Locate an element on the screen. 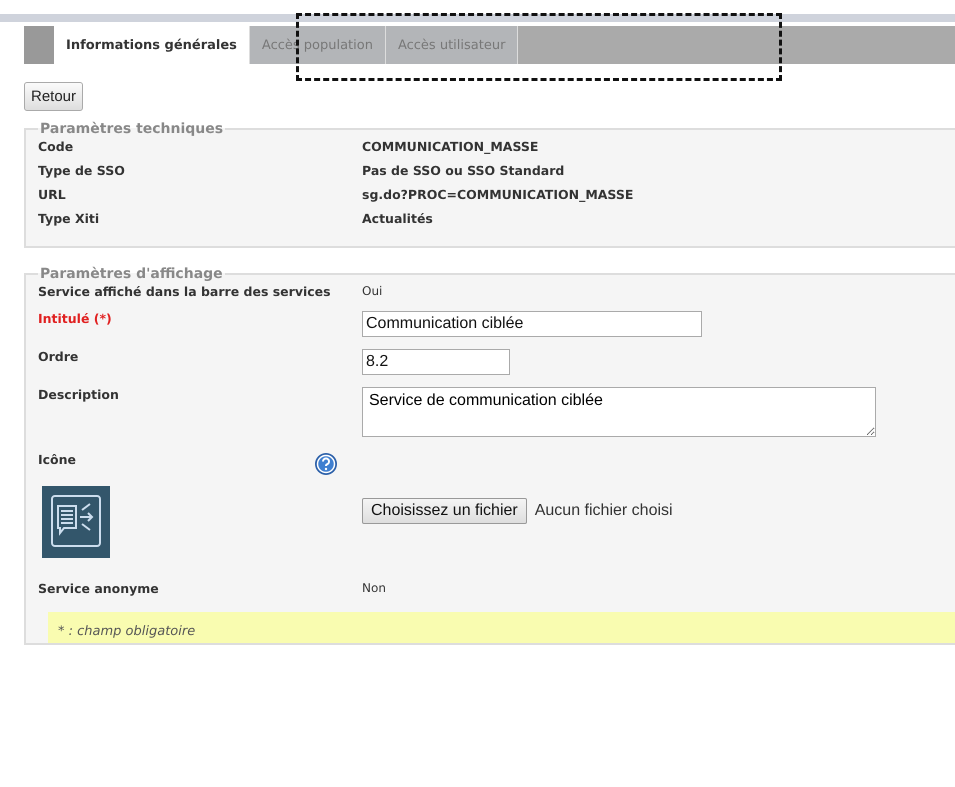 The width and height of the screenshot is (955, 787). field-value: Oui is located at coordinates (373, 291).